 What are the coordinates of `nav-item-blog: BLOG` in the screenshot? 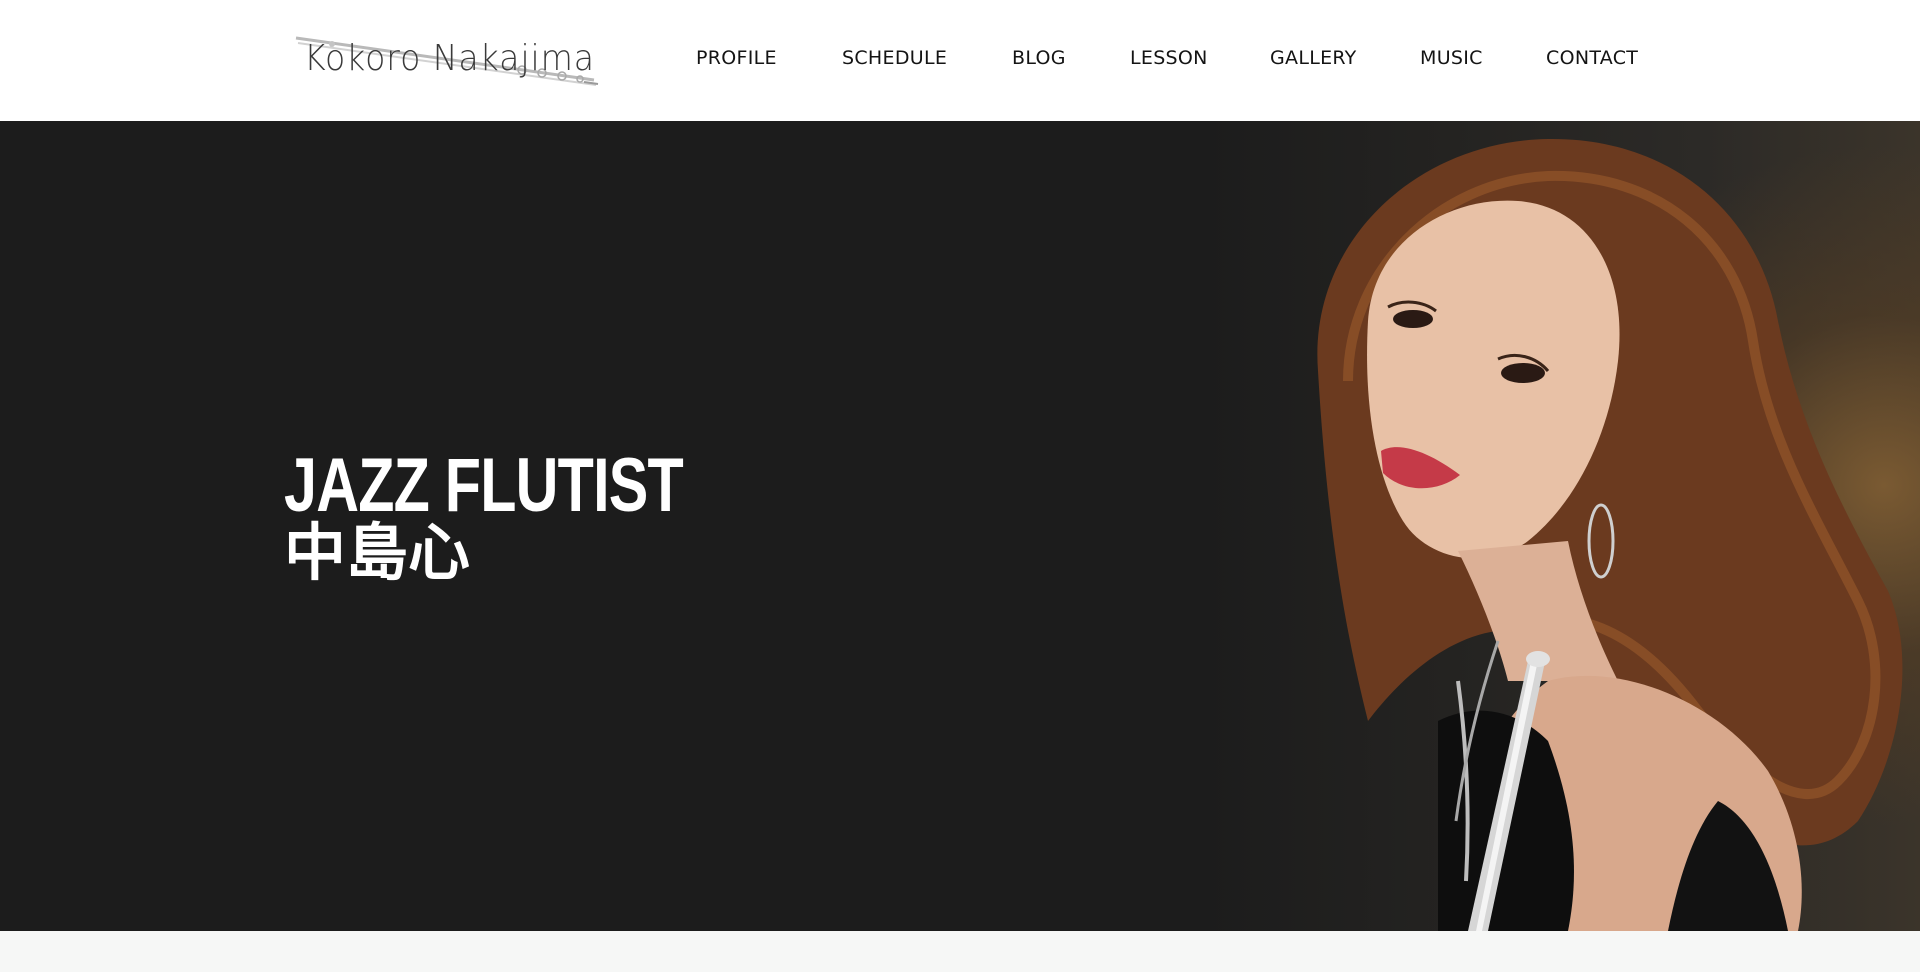 It's located at (1039, 58).